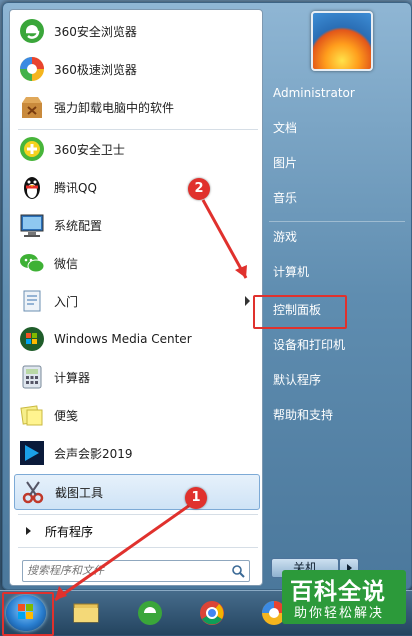 This screenshot has height=636, width=412. What do you see at coordinates (136, 531) in the screenshot?
I see `all-programs-button: 所有程序` at bounding box center [136, 531].